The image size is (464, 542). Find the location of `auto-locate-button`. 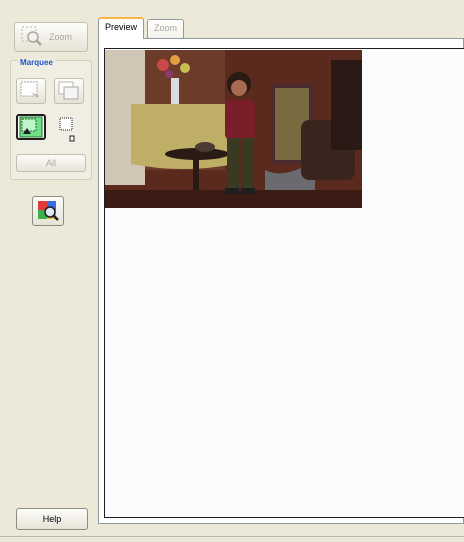

auto-locate-button is located at coordinates (48, 211).